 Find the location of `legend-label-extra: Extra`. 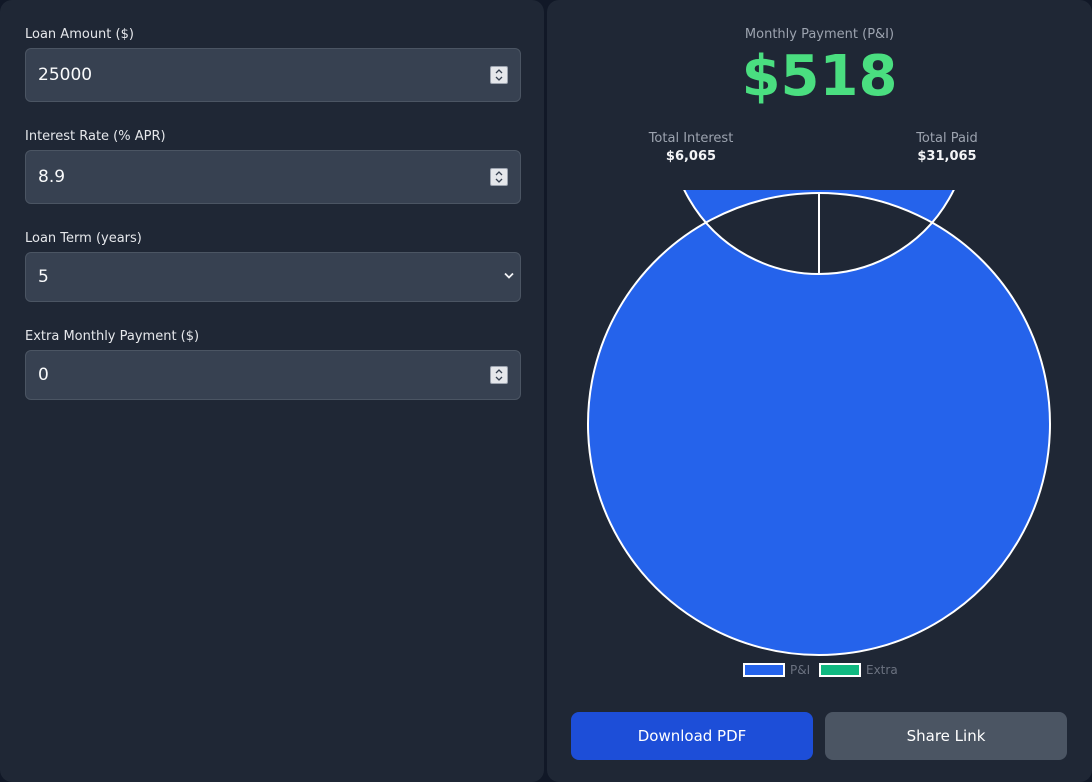

legend-label-extra: Extra is located at coordinates (882, 670).